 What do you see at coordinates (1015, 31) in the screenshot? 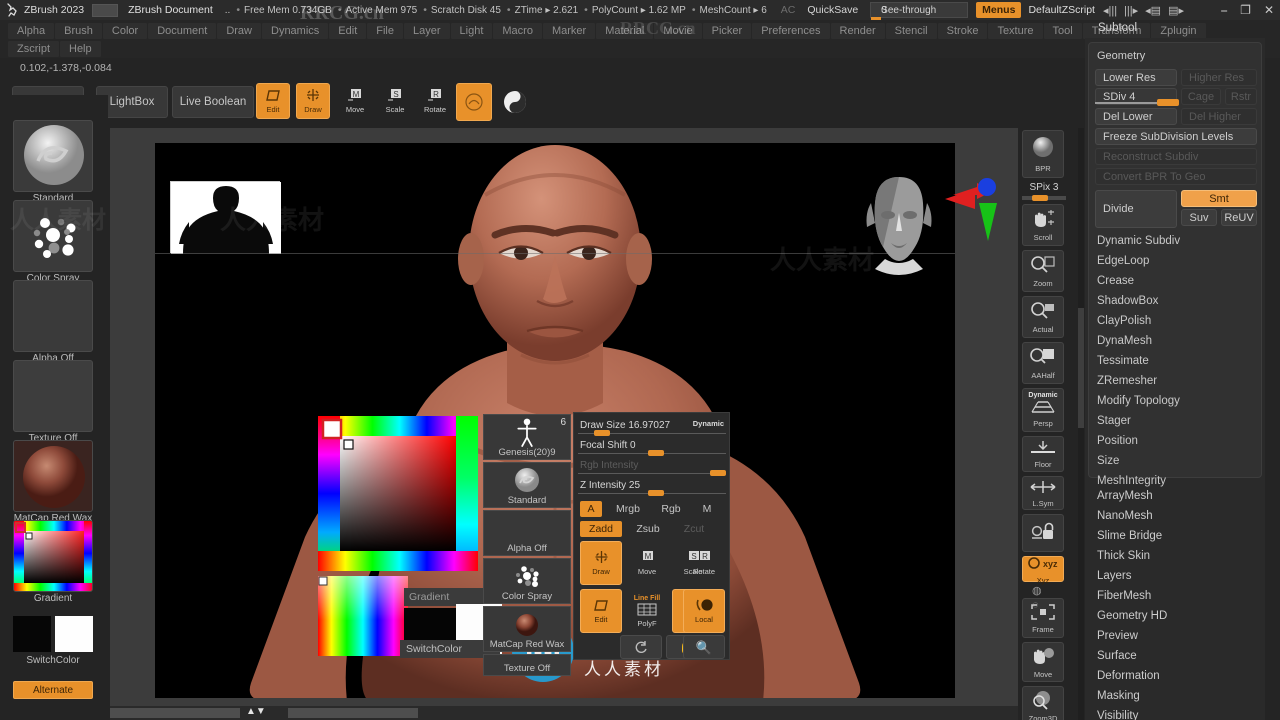
I see `menu-item-texture: Texture` at bounding box center [1015, 31].